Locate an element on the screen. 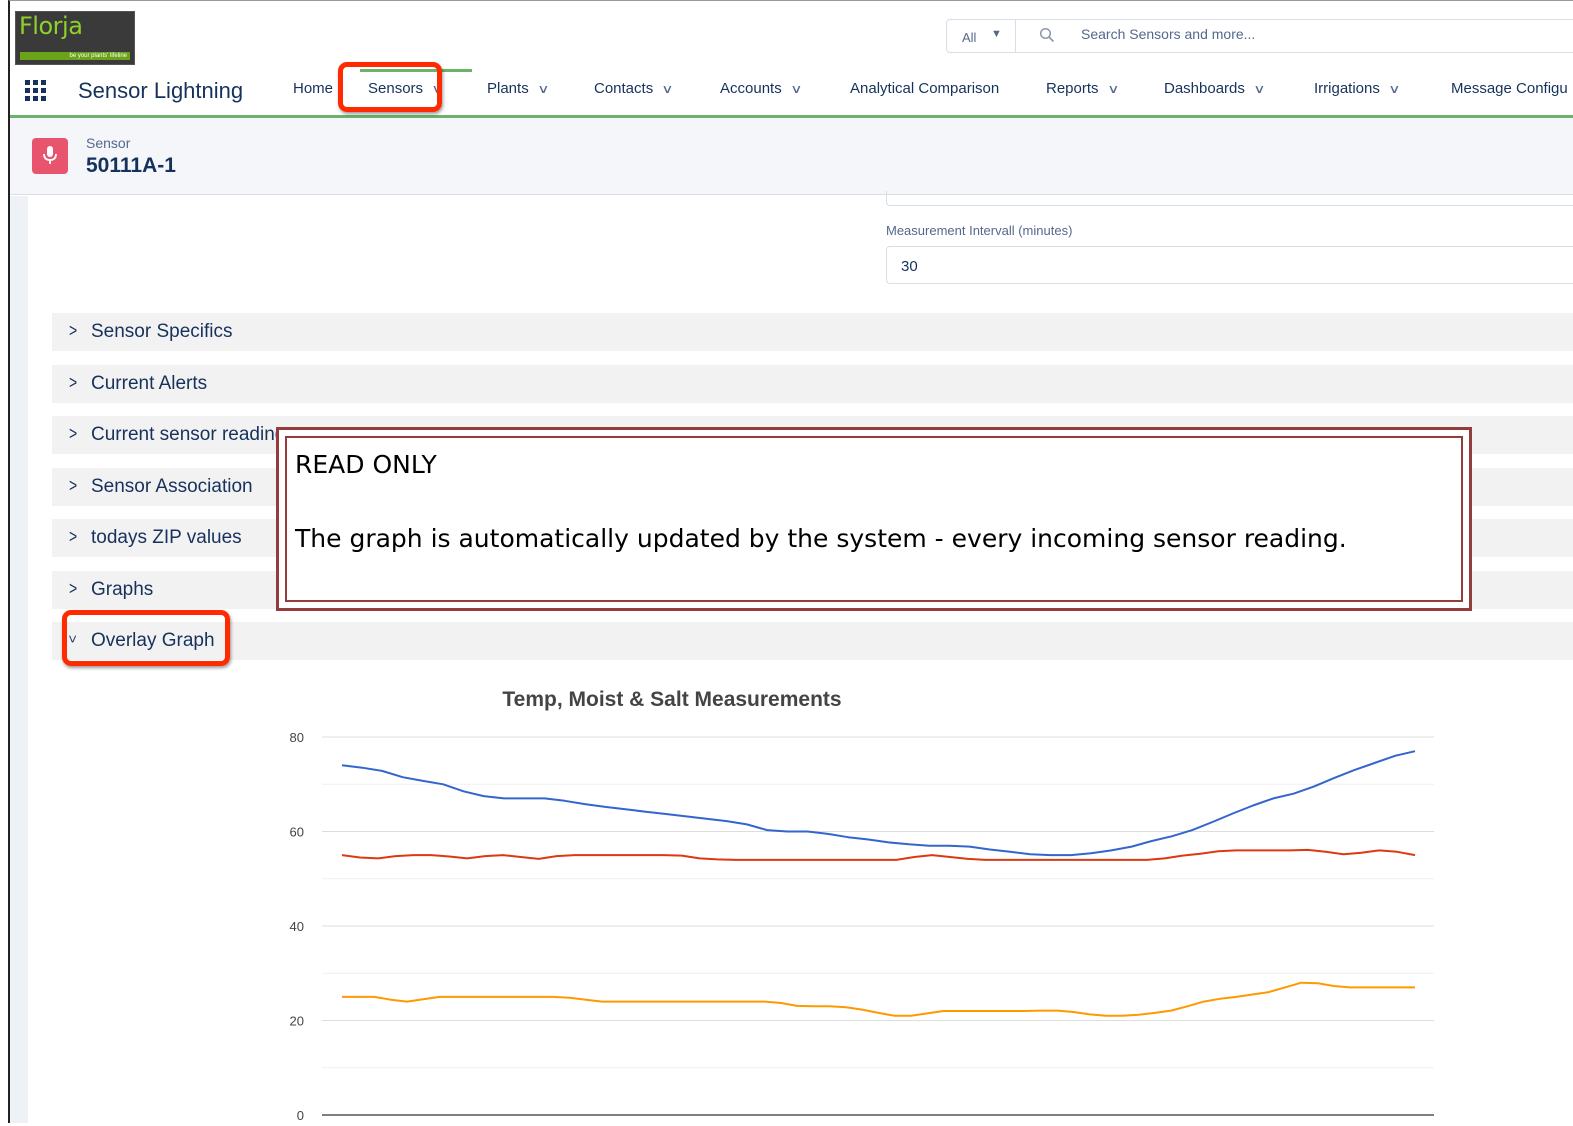 The image size is (1573, 1126). chart-y-tick-label: 20 is located at coordinates (297, 1021).